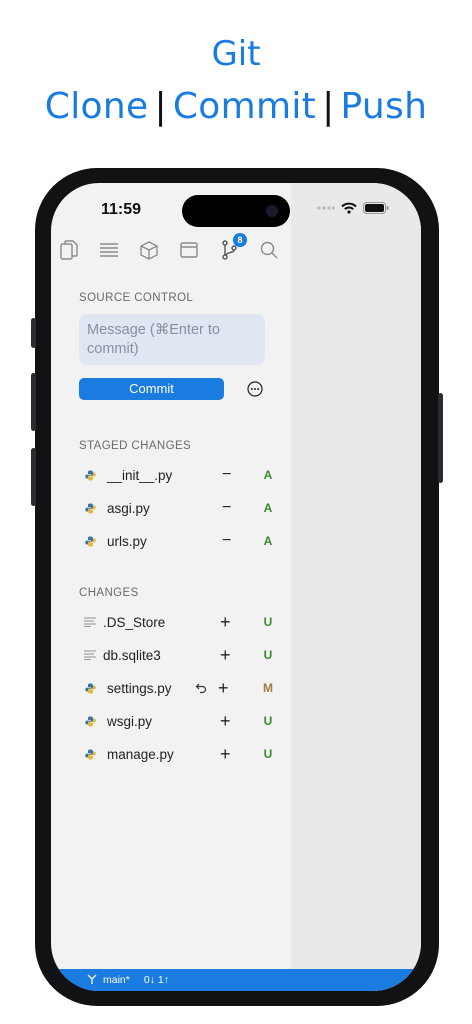  I want to click on branch-icon, so click(92, 980).